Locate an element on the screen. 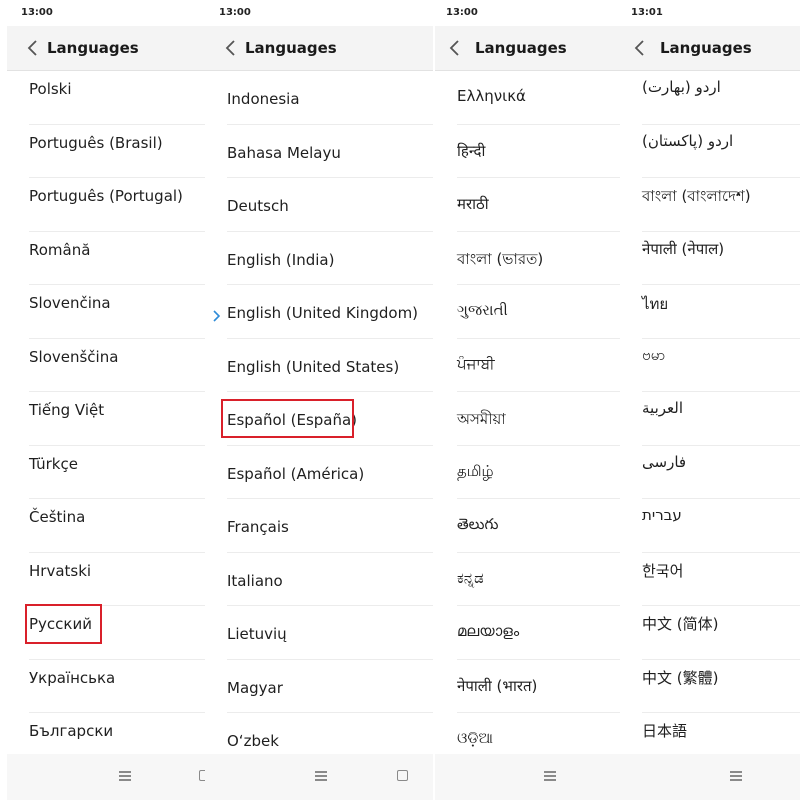 This screenshot has width=800, height=800. language-item: Bahasa Melayu is located at coordinates (330, 151).